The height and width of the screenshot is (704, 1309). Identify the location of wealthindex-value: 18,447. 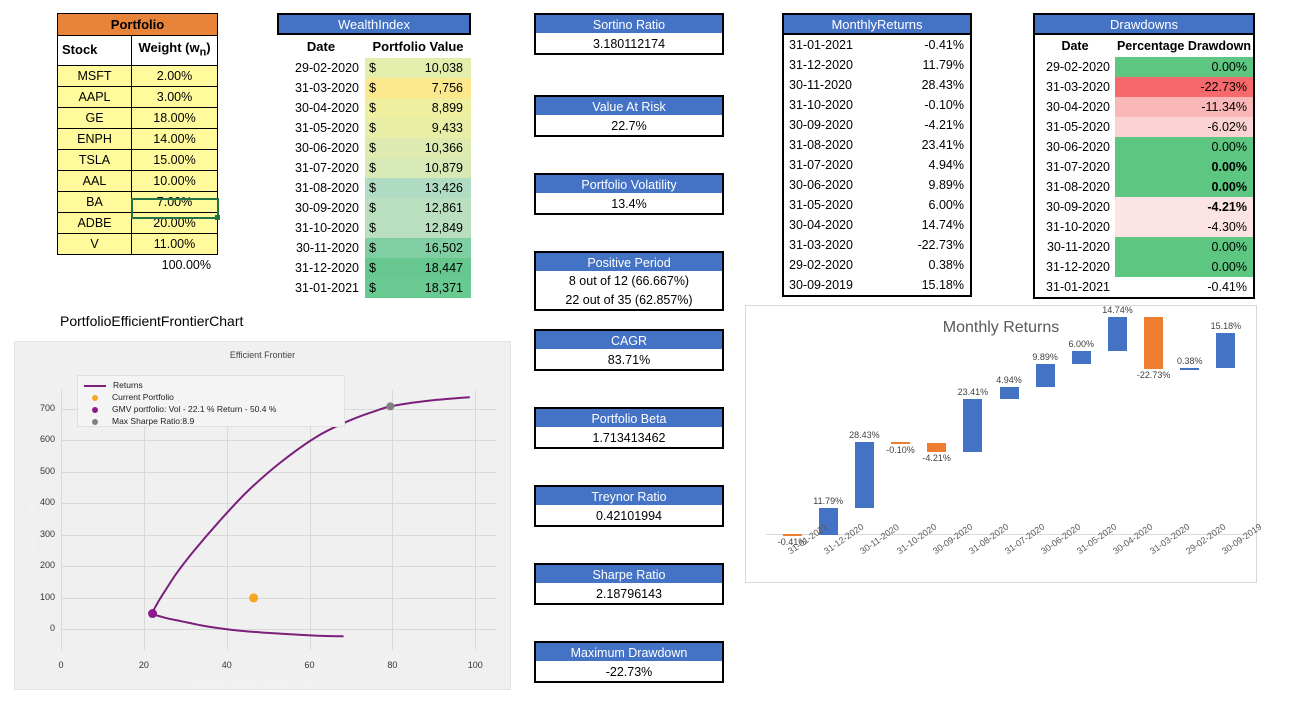
(426, 268).